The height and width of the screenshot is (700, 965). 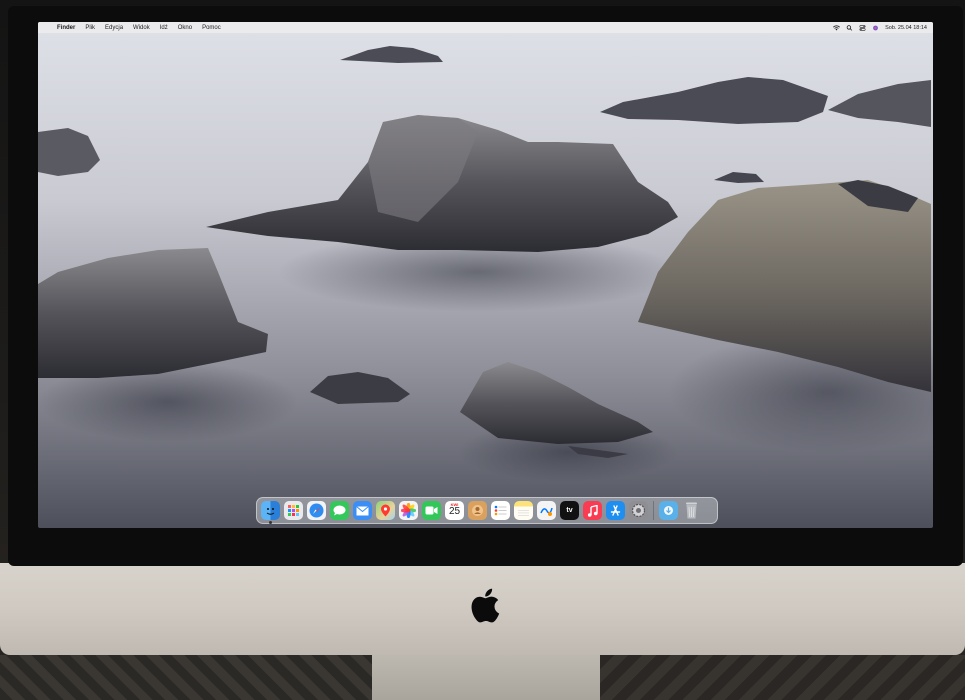 I want to click on app-store-icon, so click(x=615, y=510).